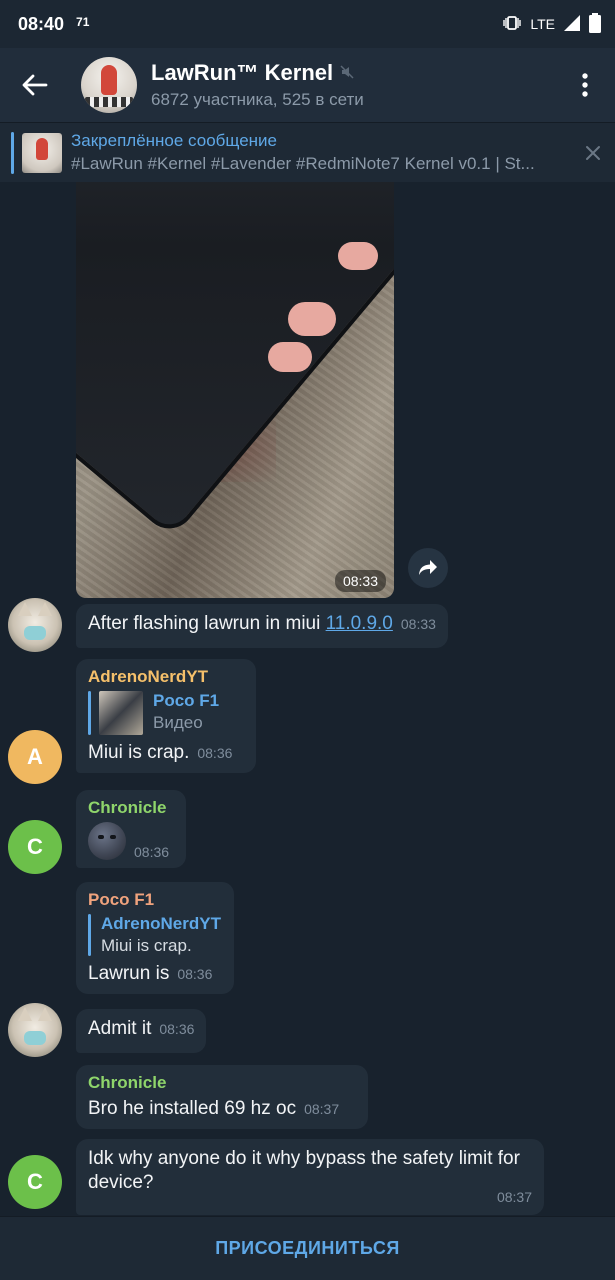  Describe the element at coordinates (131, 829) in the screenshot. I see `message-bubble: Chronicle 08:36` at that location.